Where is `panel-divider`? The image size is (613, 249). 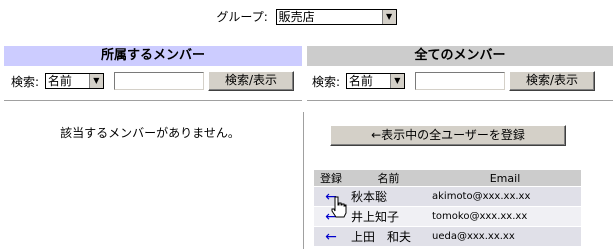
panel-divider is located at coordinates (304, 180).